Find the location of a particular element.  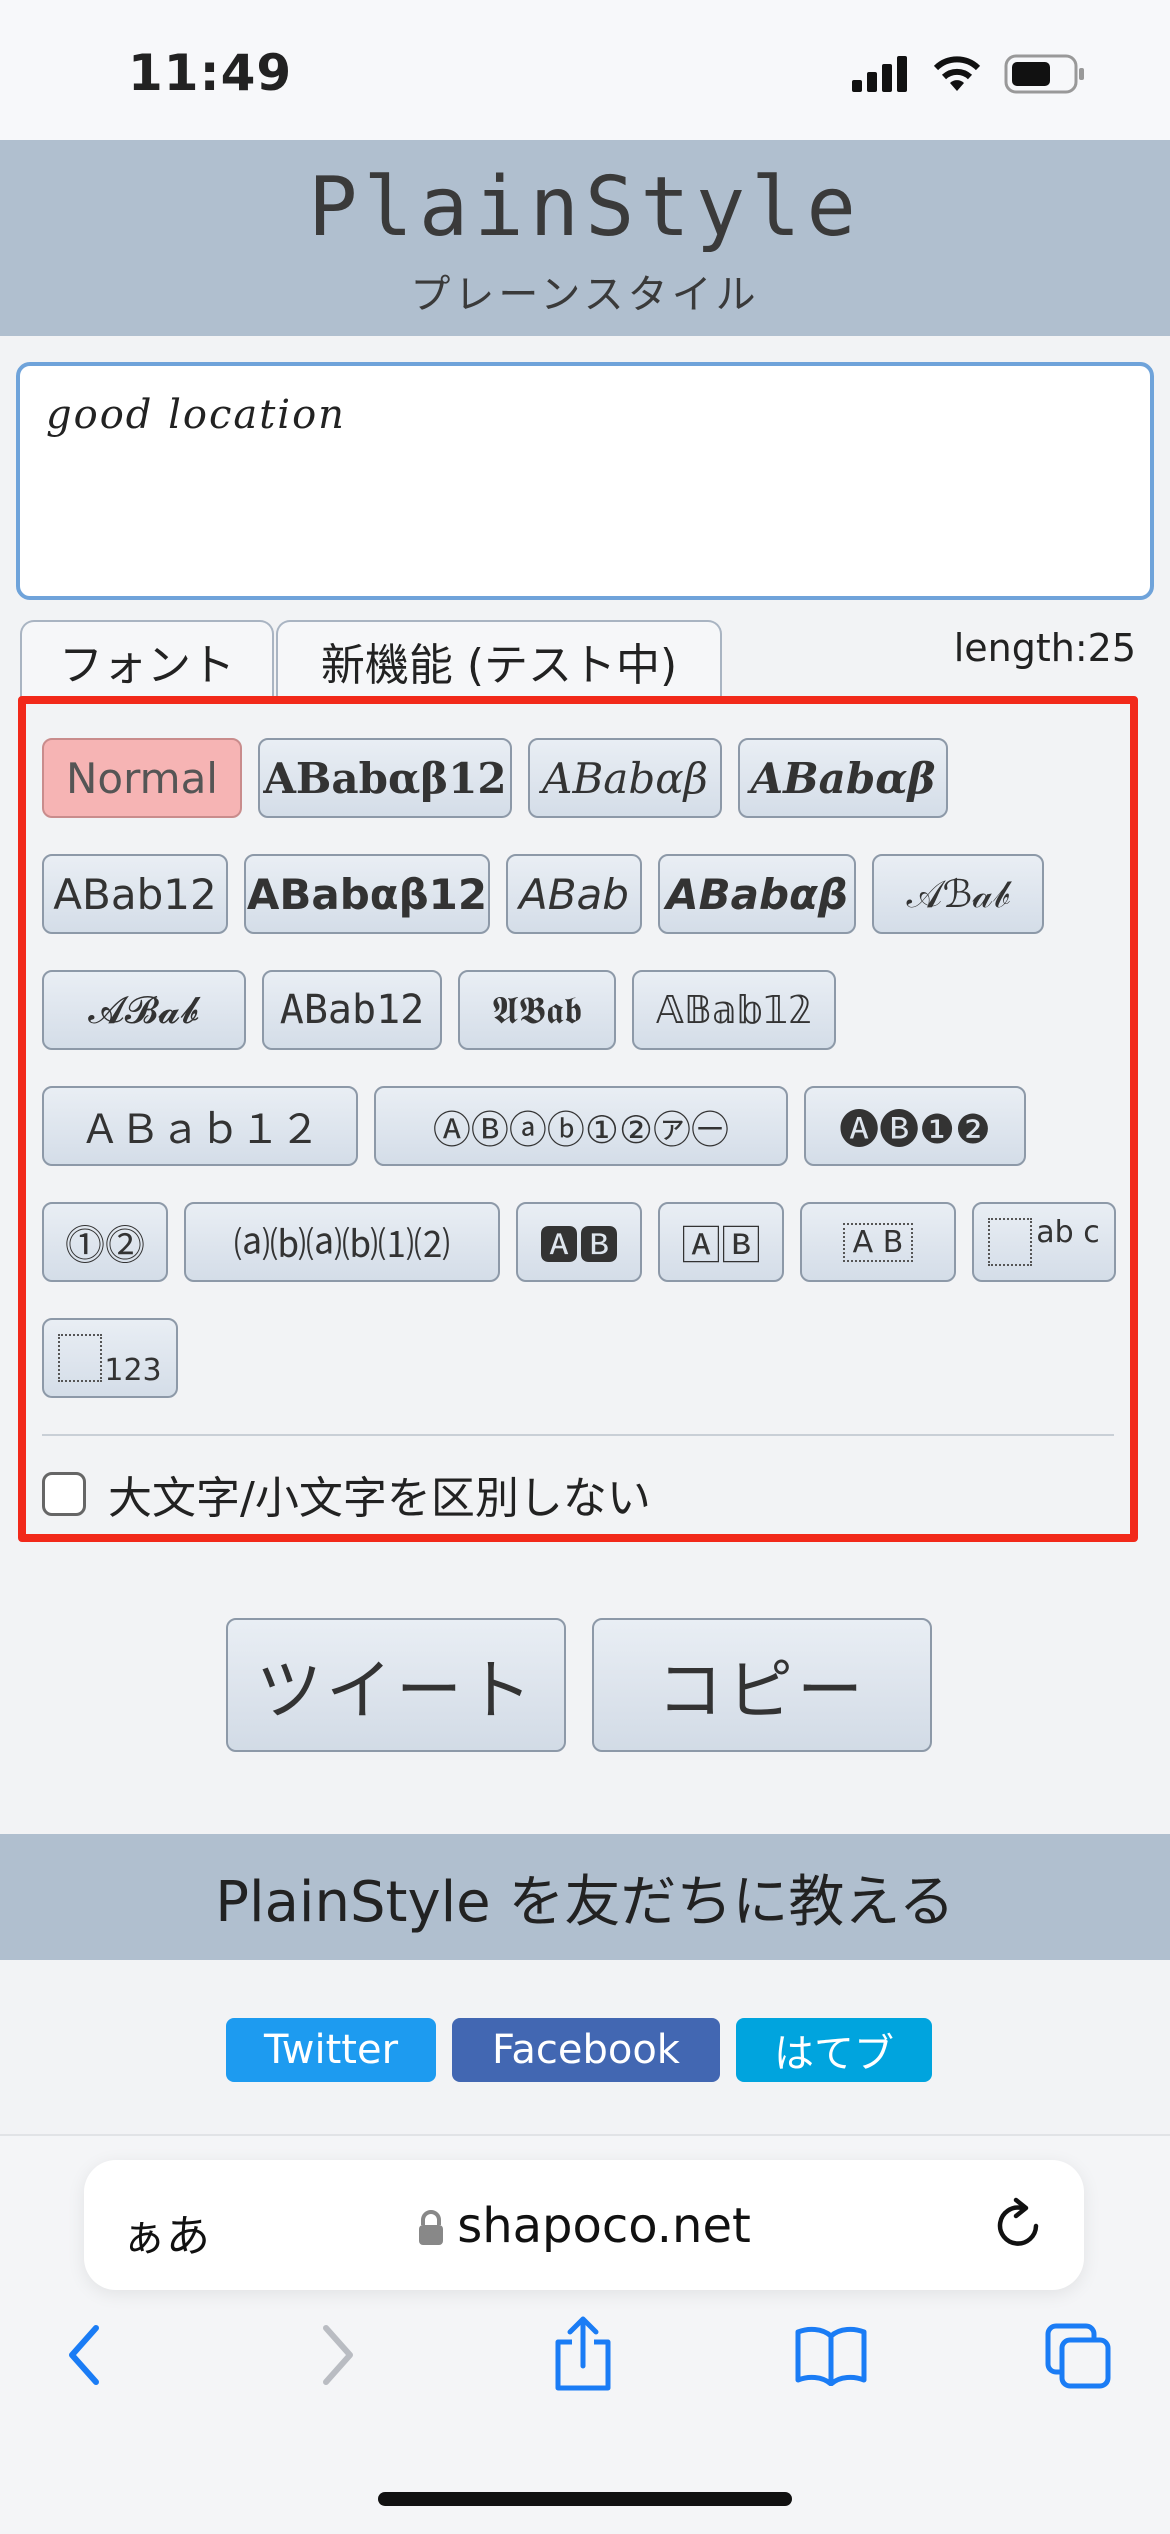

font-button-parenthesized: ⒜⒝⒜⒝⑴⑵ is located at coordinates (342, 1242).